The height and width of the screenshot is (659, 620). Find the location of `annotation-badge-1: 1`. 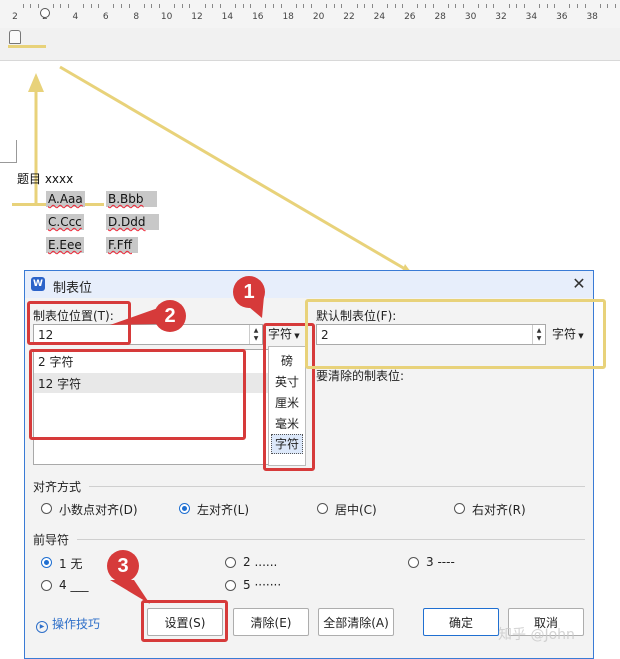

annotation-badge-1: 1 is located at coordinates (249, 292).